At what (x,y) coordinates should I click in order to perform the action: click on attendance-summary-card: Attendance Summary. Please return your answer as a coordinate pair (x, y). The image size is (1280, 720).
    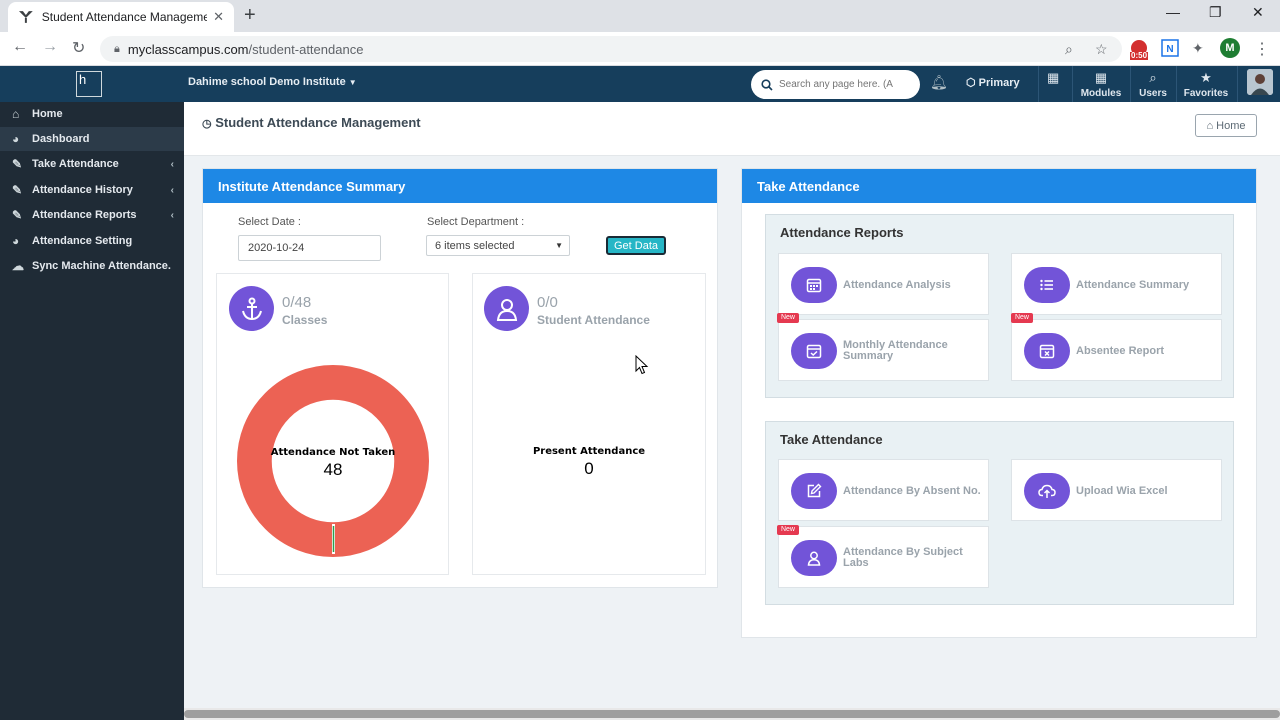
    Looking at the image, I should click on (1116, 284).